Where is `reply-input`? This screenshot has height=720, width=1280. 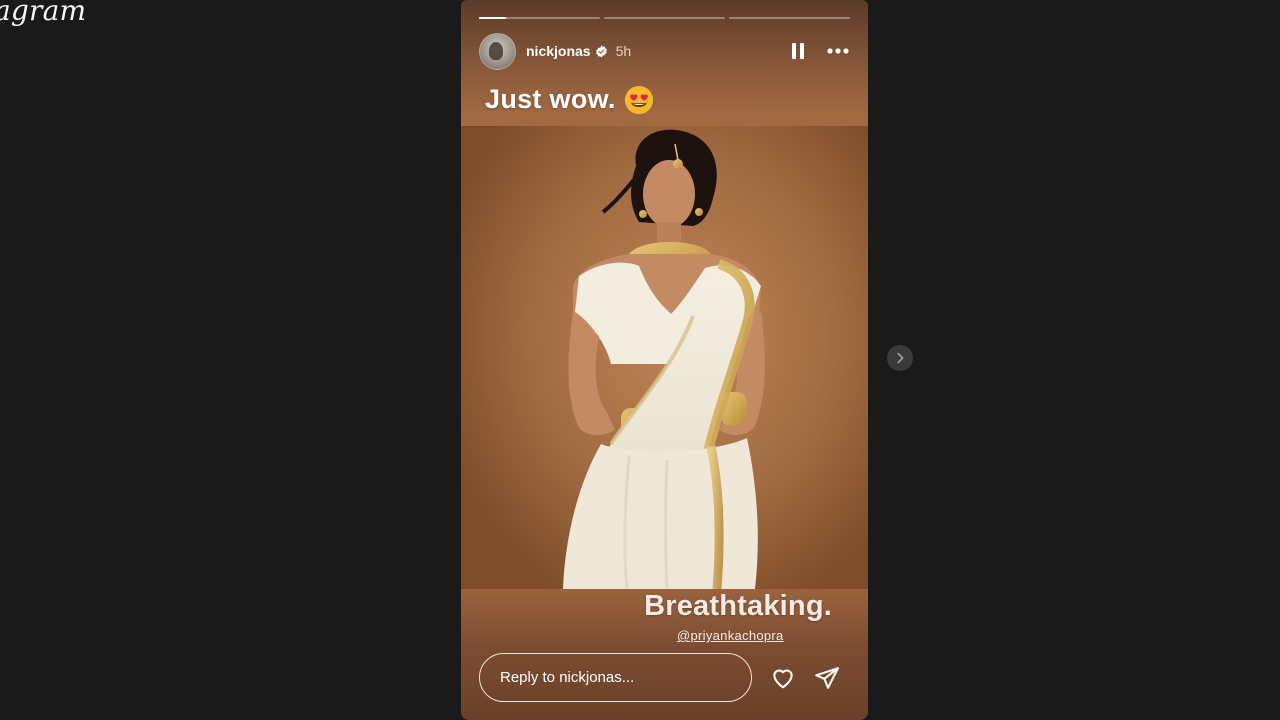 reply-input is located at coordinates (615, 677).